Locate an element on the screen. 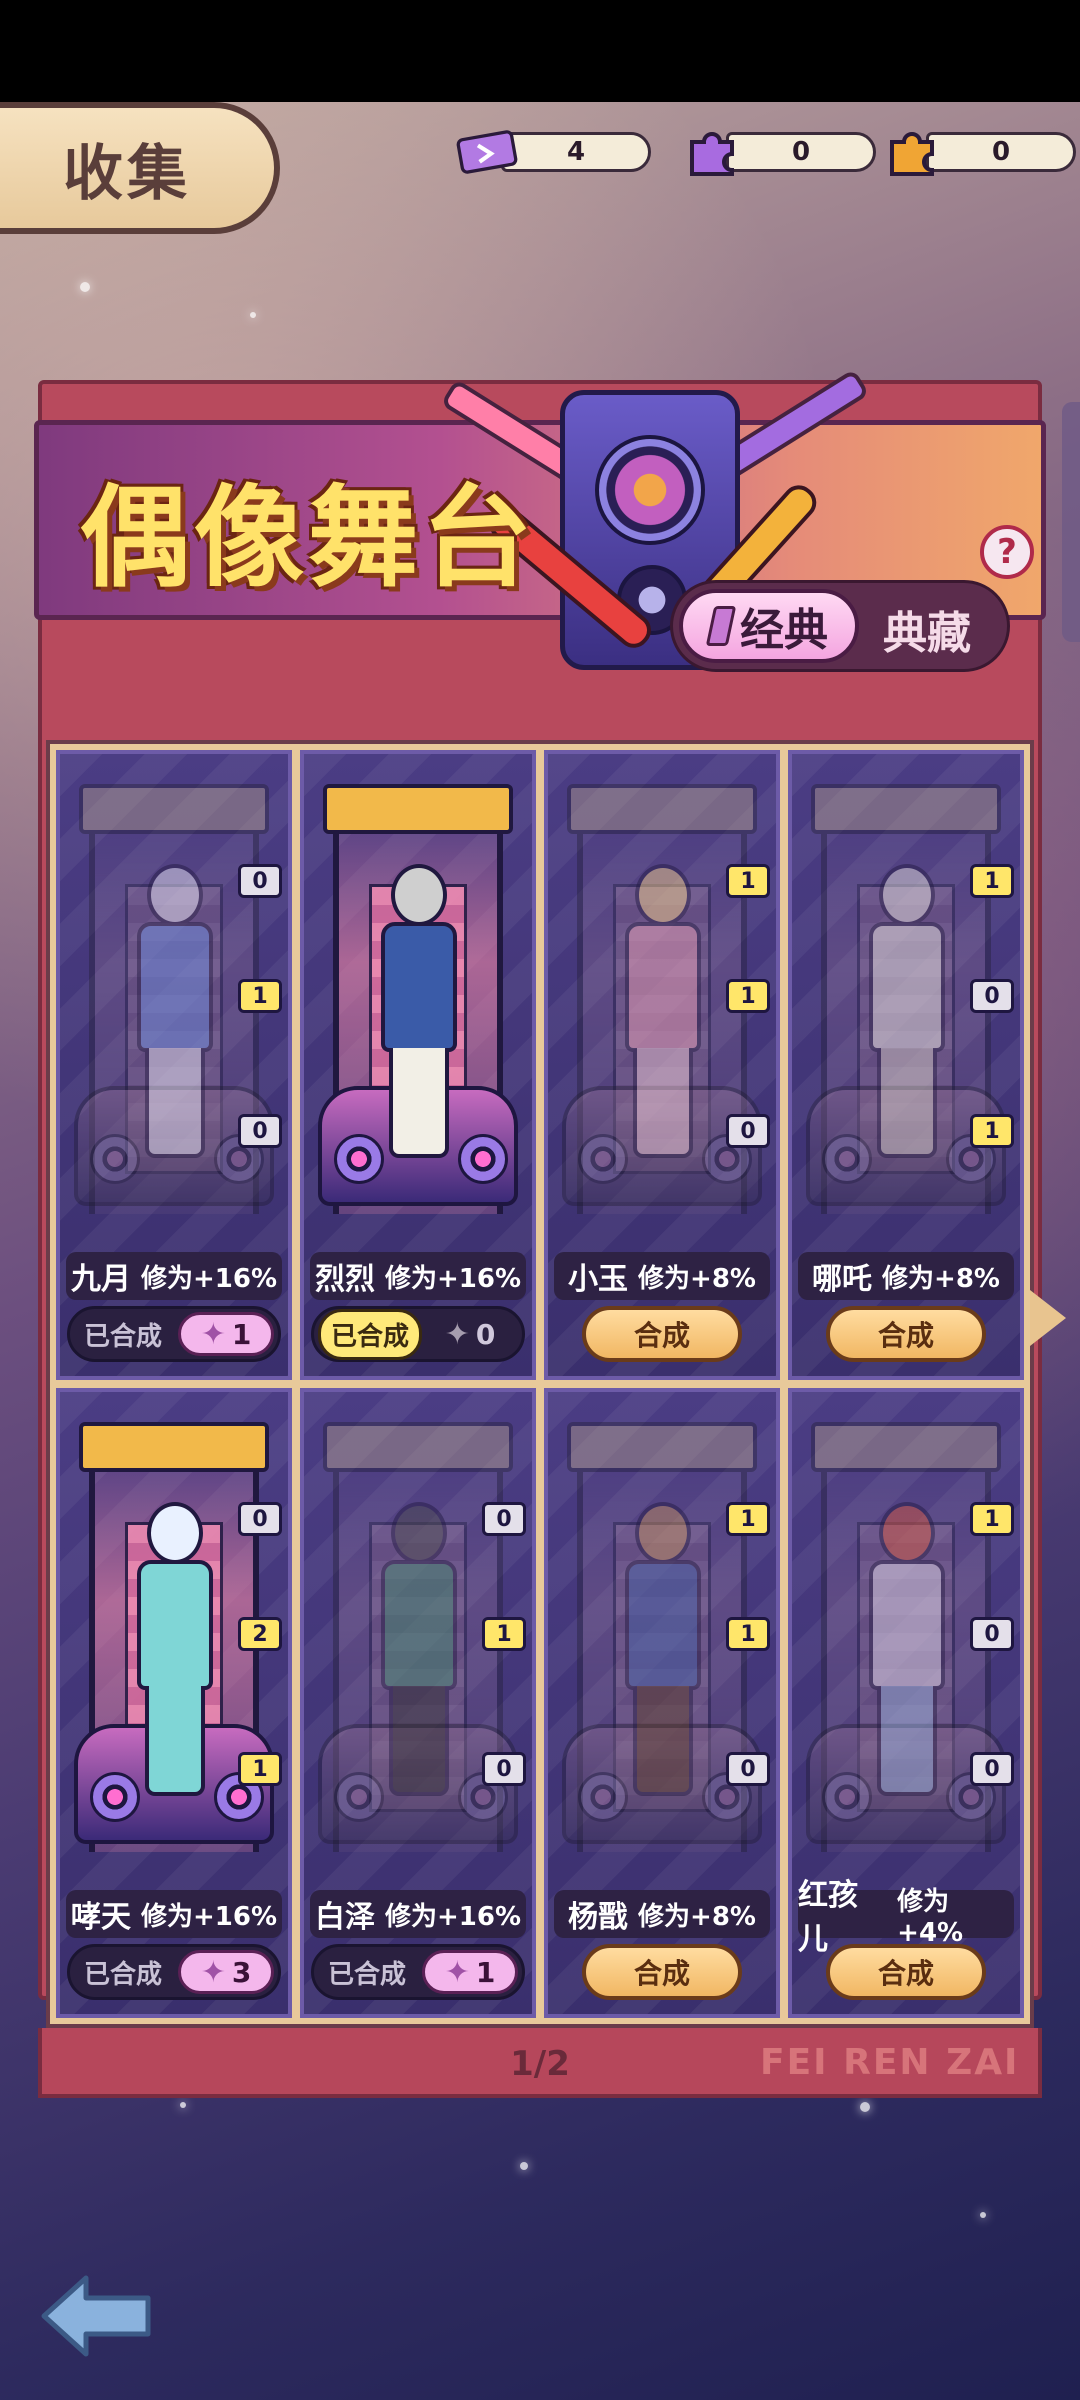 The width and height of the screenshot is (1080, 2400). page-title: 收集 is located at coordinates (127, 173).